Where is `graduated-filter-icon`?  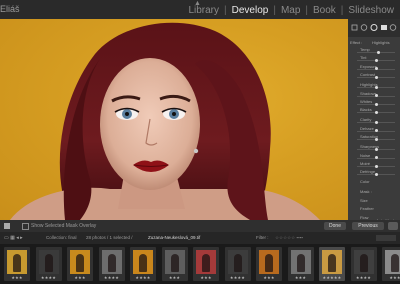
graduated-filter-icon is located at coordinates (384, 27).